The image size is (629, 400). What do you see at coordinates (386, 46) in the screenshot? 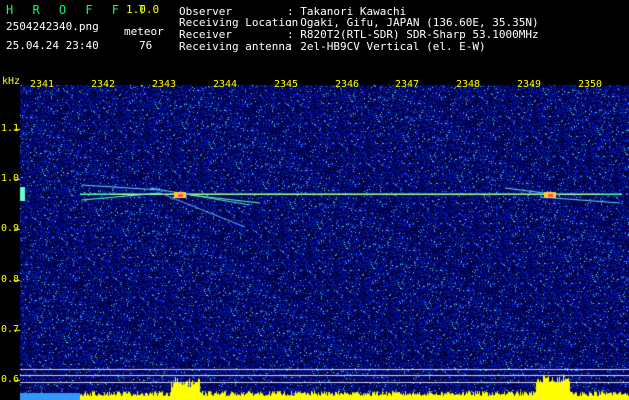
I see `antenna-value: : 2el-HB9CV Vertical (el. E-W)` at bounding box center [386, 46].